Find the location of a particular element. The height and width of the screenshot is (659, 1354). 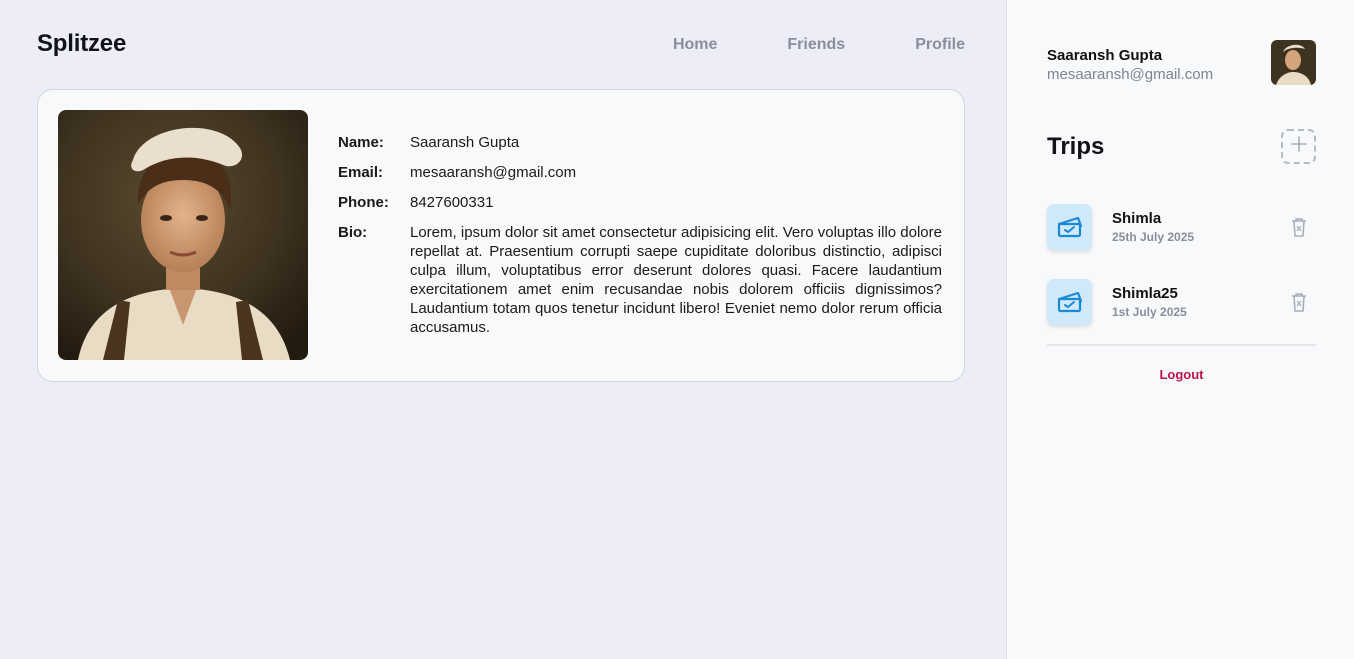

bio-label: Bio: is located at coordinates (353, 232).